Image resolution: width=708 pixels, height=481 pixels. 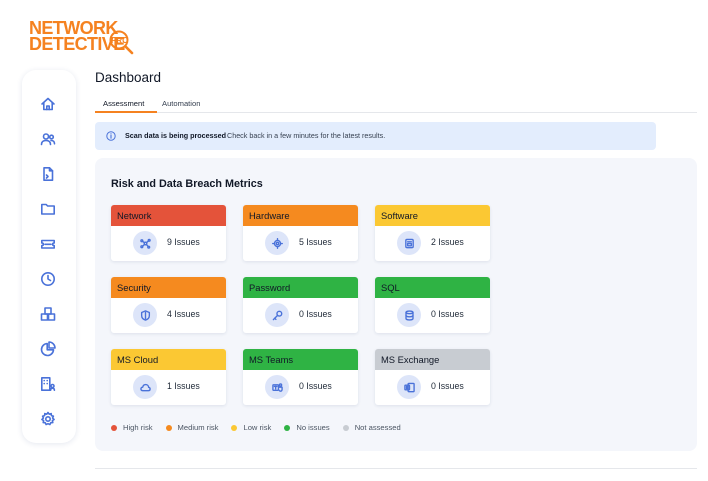 What do you see at coordinates (300, 305) in the screenshot?
I see `metric-card-password: Password 0 Issues` at bounding box center [300, 305].